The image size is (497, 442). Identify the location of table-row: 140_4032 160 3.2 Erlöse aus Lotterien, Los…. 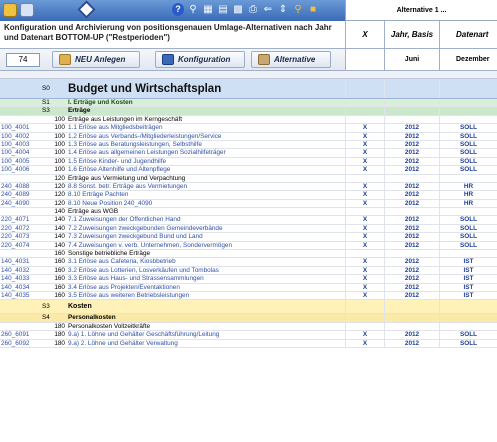
(248, 271).